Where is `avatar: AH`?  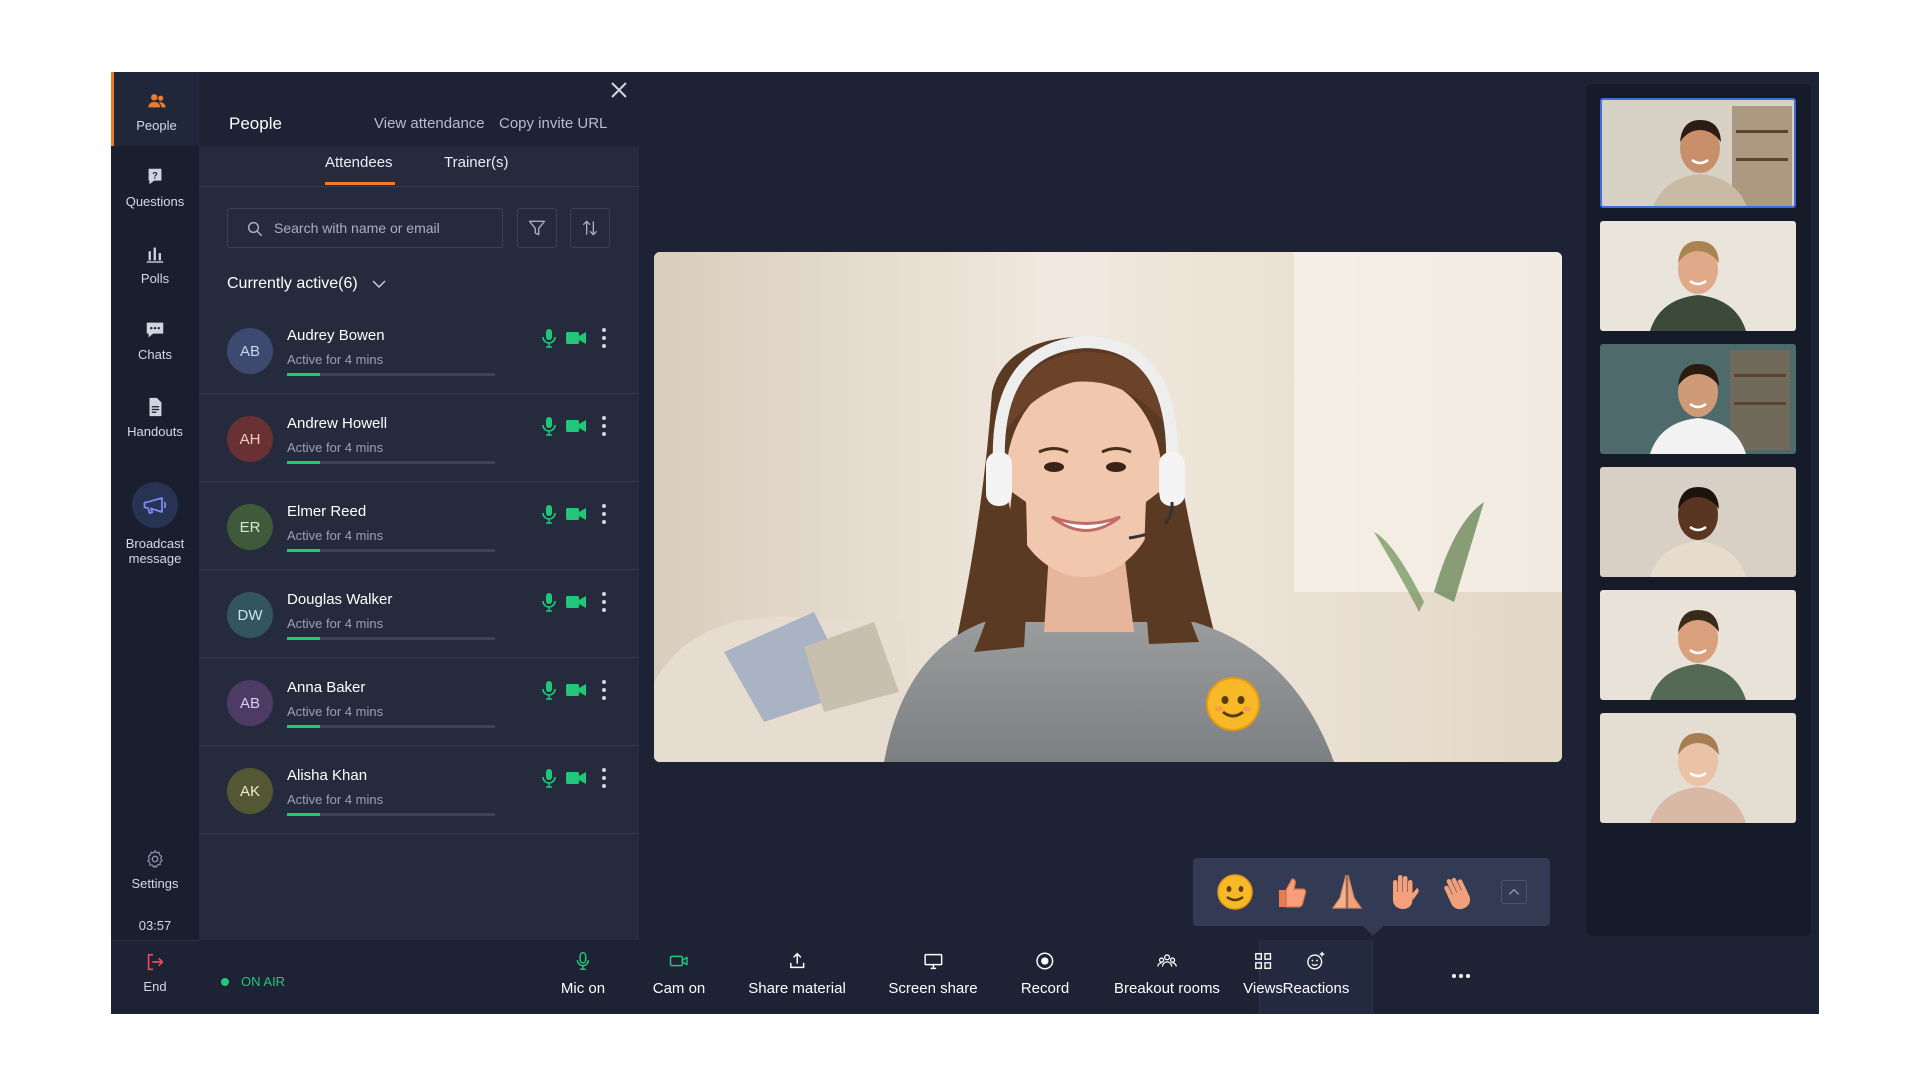
avatar: AH is located at coordinates (250, 439).